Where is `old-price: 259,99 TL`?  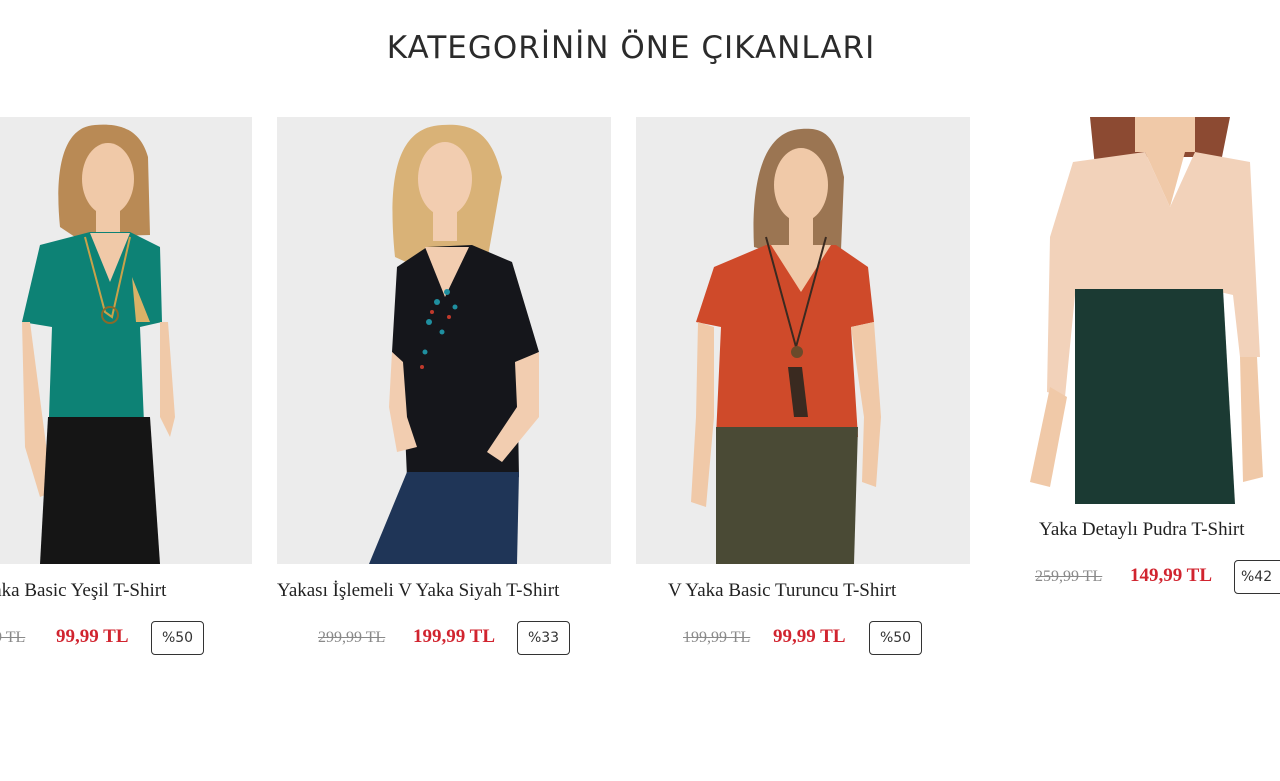
old-price: 259,99 TL is located at coordinates (1069, 576).